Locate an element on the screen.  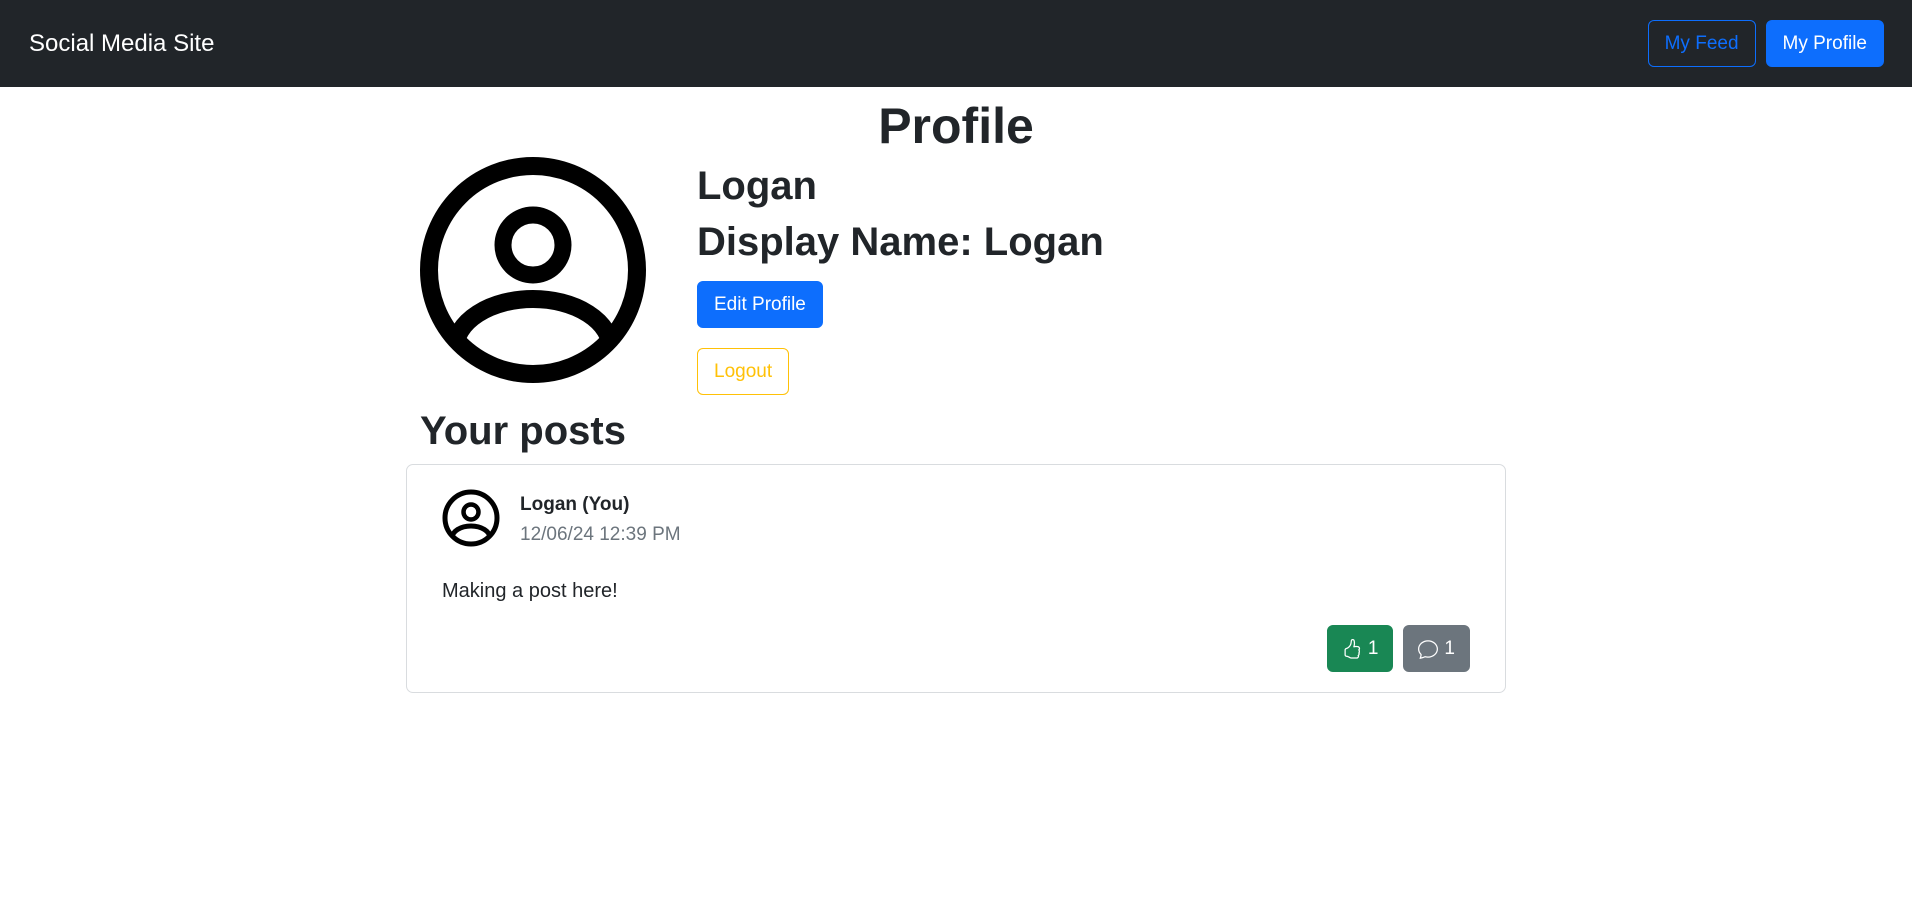
profile-display-name: Display Name: Logan is located at coordinates (900, 242).